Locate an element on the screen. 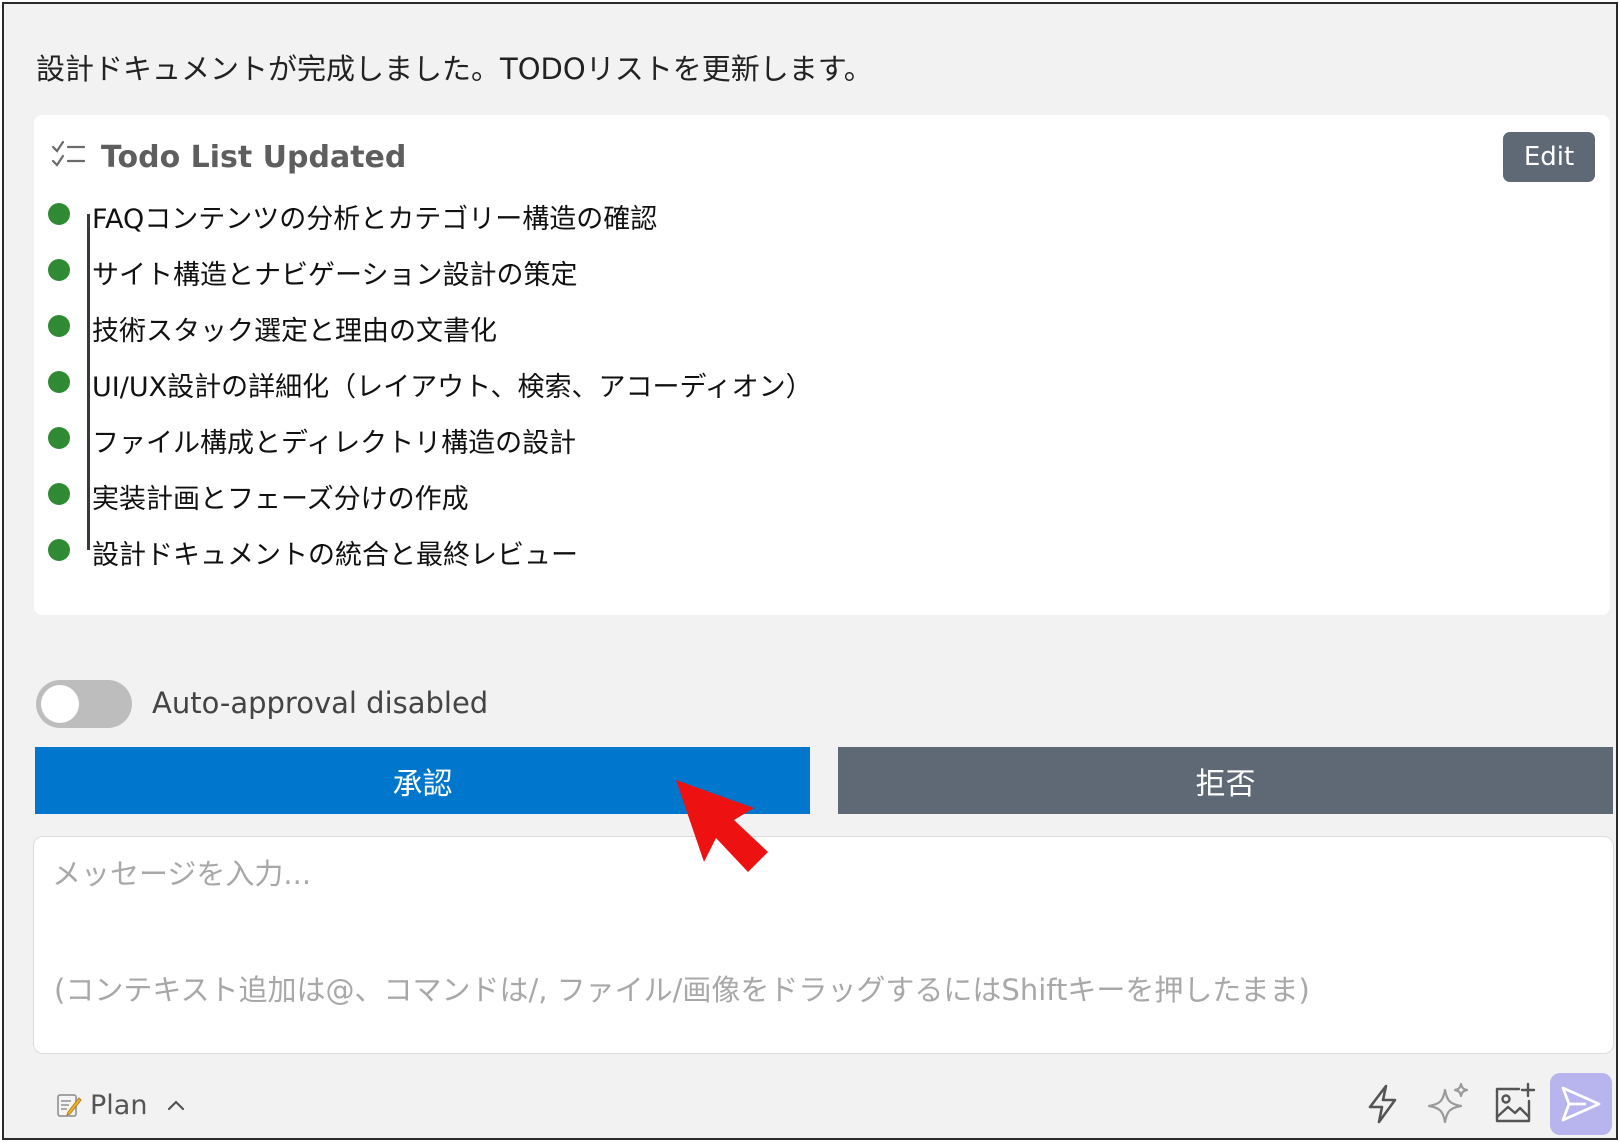 The image size is (1620, 1142). todo-item-text: サイト構造とナビゲーション設計の策定 is located at coordinates (335, 275).